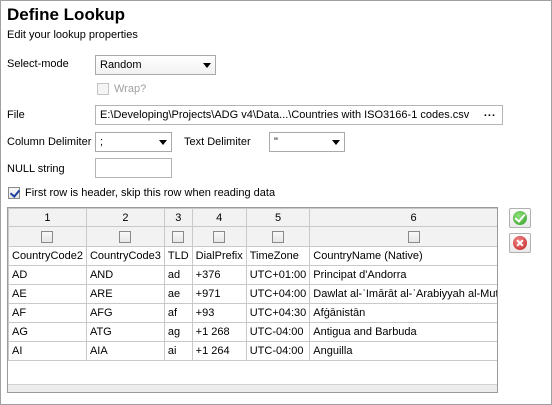  I want to click on column-delimiter-label: Column Delimiter, so click(49, 142).